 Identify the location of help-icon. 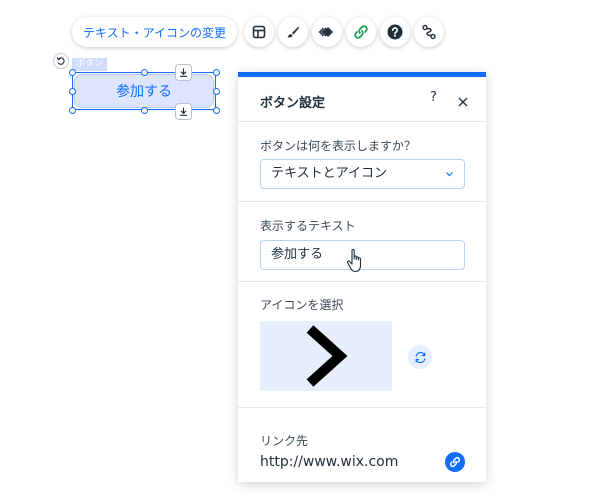
(395, 32).